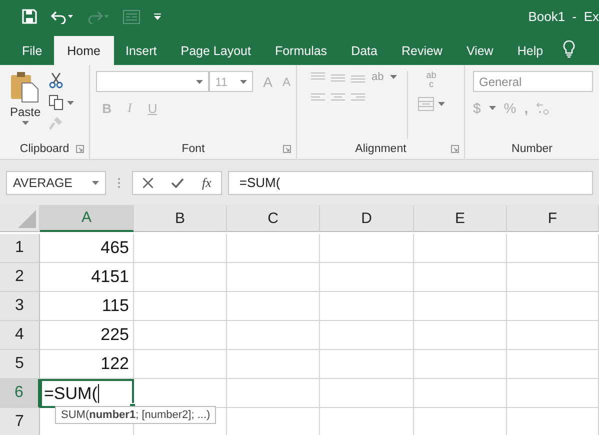  What do you see at coordinates (32, 50) in the screenshot?
I see `ribbon-tab: File` at bounding box center [32, 50].